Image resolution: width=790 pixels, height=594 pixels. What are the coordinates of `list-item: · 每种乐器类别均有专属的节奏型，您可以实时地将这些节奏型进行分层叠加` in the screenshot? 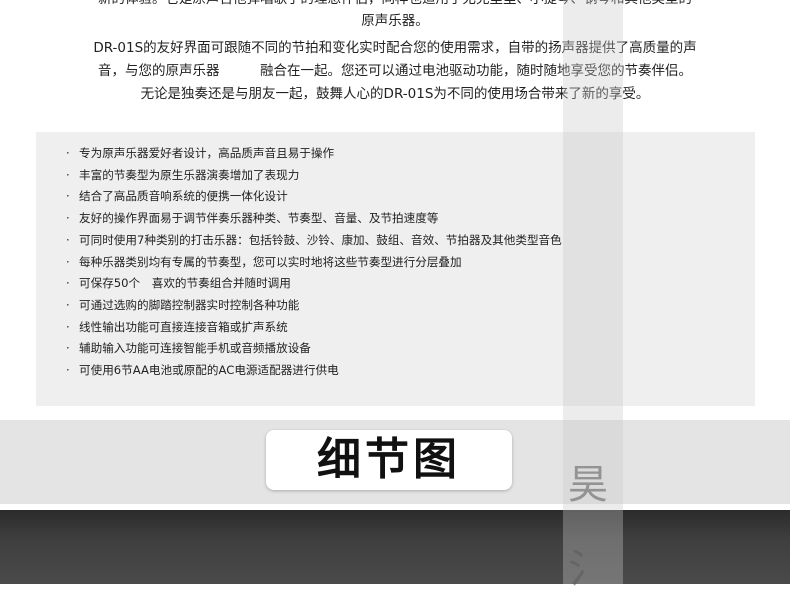 It's located at (314, 263).